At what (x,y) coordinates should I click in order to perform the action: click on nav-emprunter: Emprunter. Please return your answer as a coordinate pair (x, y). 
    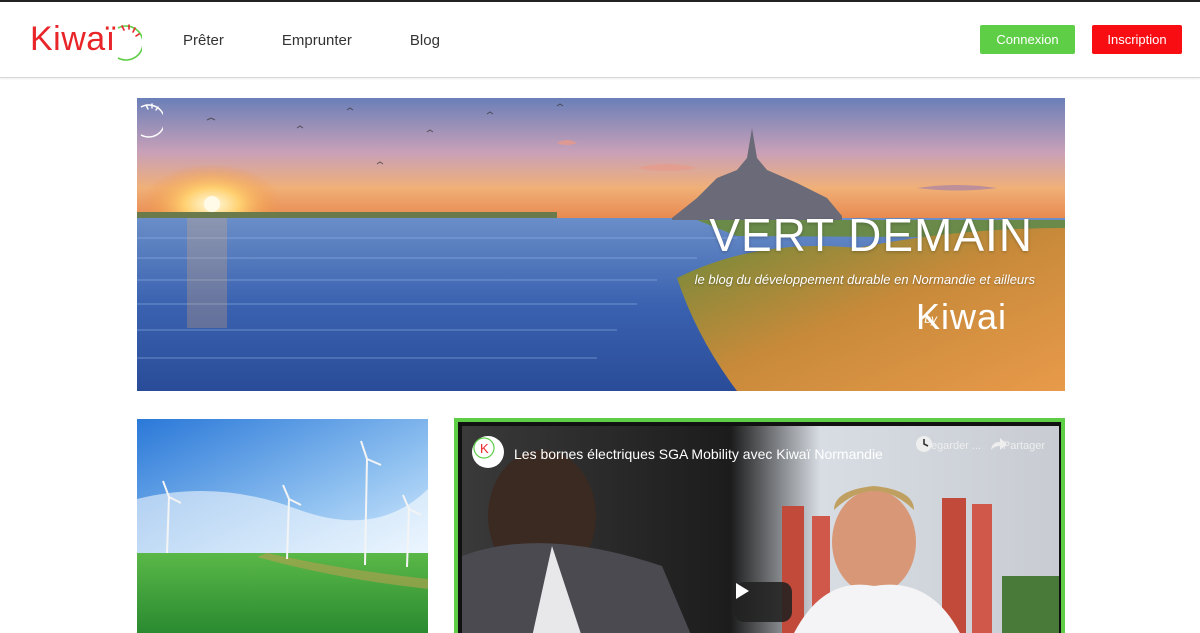
    Looking at the image, I should click on (317, 40).